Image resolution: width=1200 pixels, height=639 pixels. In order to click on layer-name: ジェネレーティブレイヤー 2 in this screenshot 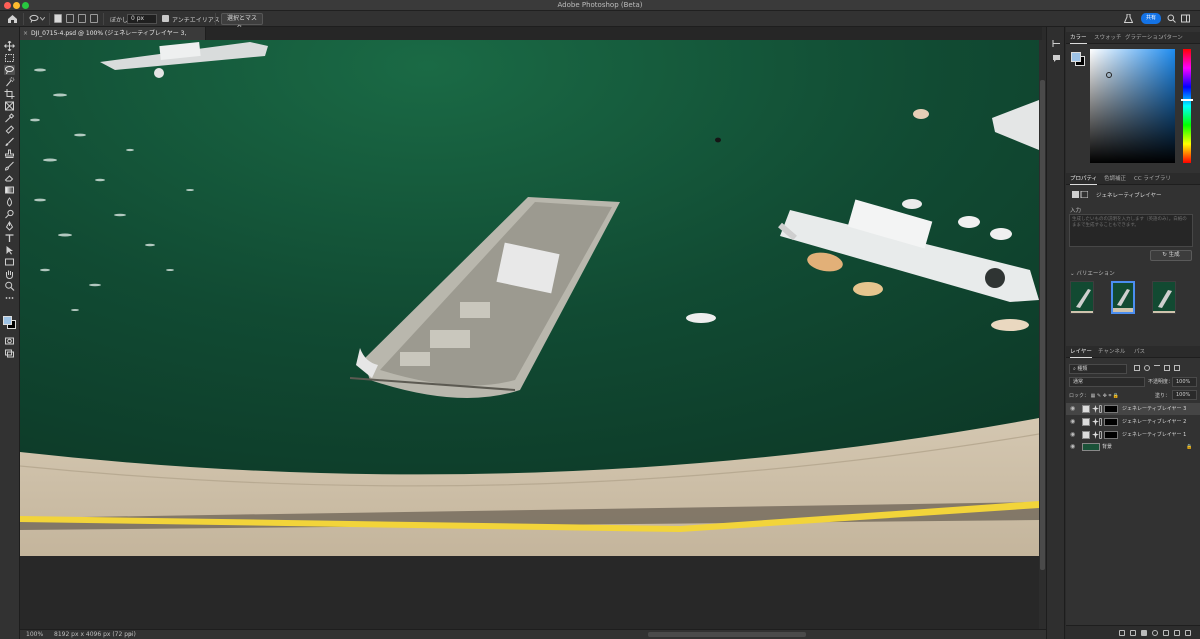, I will do `click(1154, 422)`.